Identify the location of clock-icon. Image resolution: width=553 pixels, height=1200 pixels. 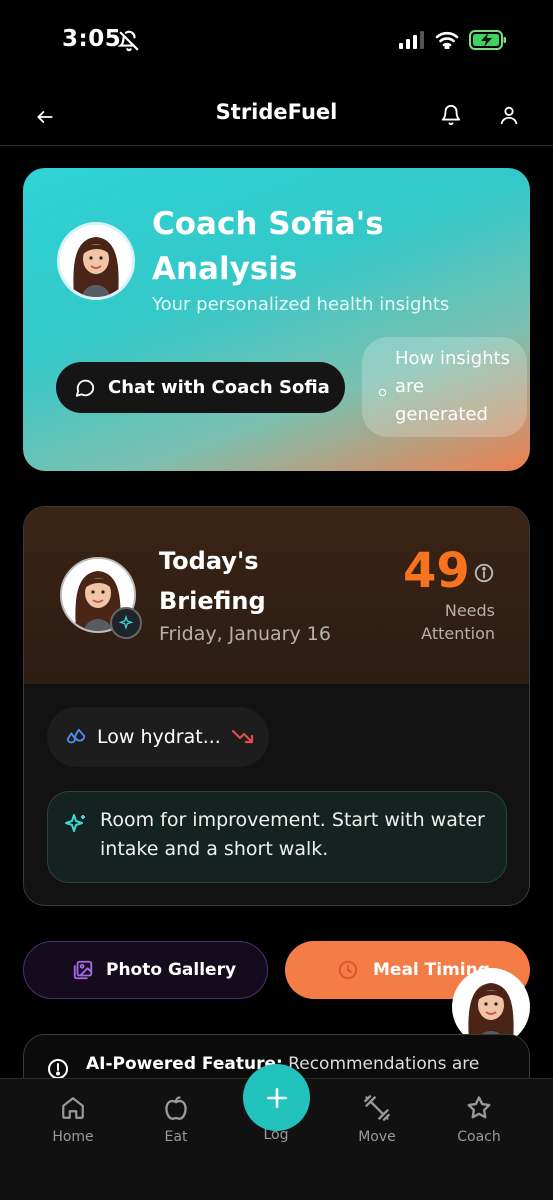
(348, 970).